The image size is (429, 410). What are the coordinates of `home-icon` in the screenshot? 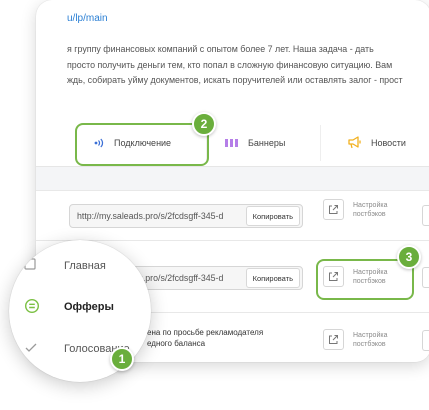 It's located at (31, 265).